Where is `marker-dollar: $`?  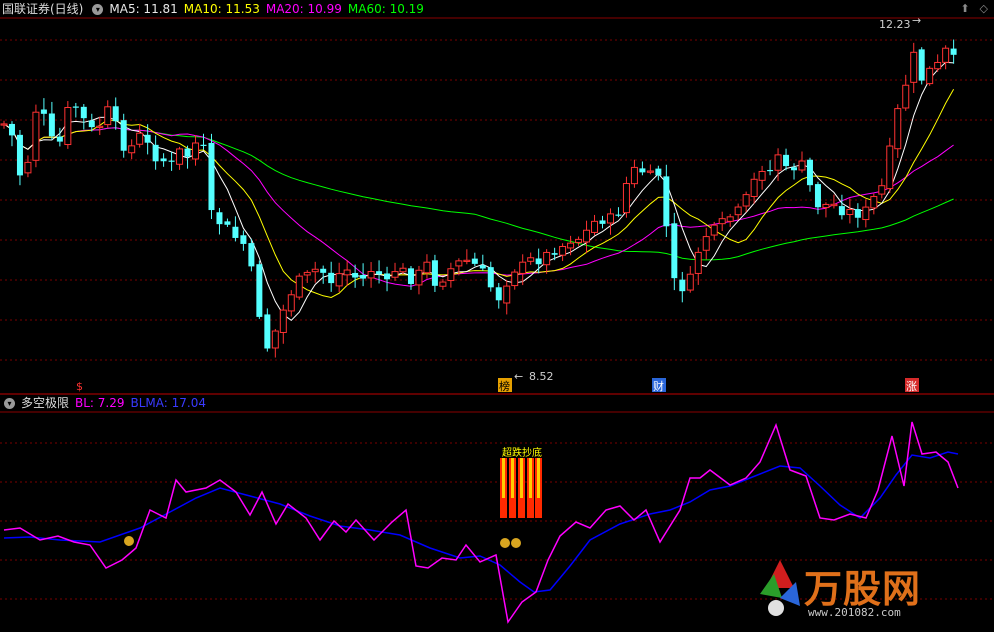 marker-dollar: $ is located at coordinates (79, 386).